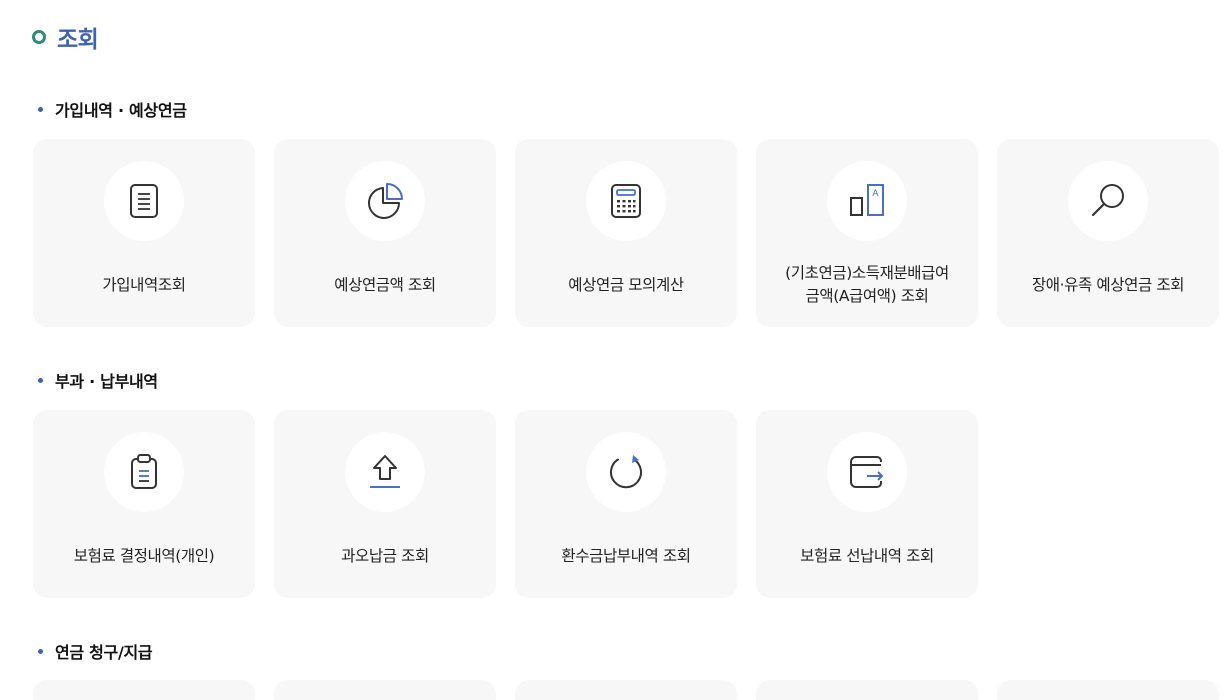 The image size is (1232, 700). I want to click on card-label: 가입내역조회, so click(144, 284).